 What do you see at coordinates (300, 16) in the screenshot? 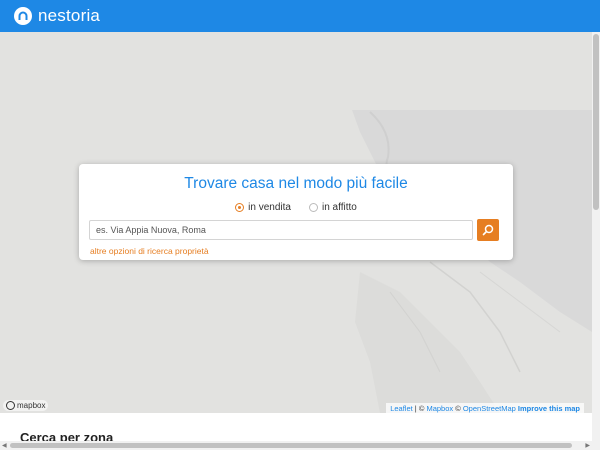
I see `top-header: nestoria` at bounding box center [300, 16].